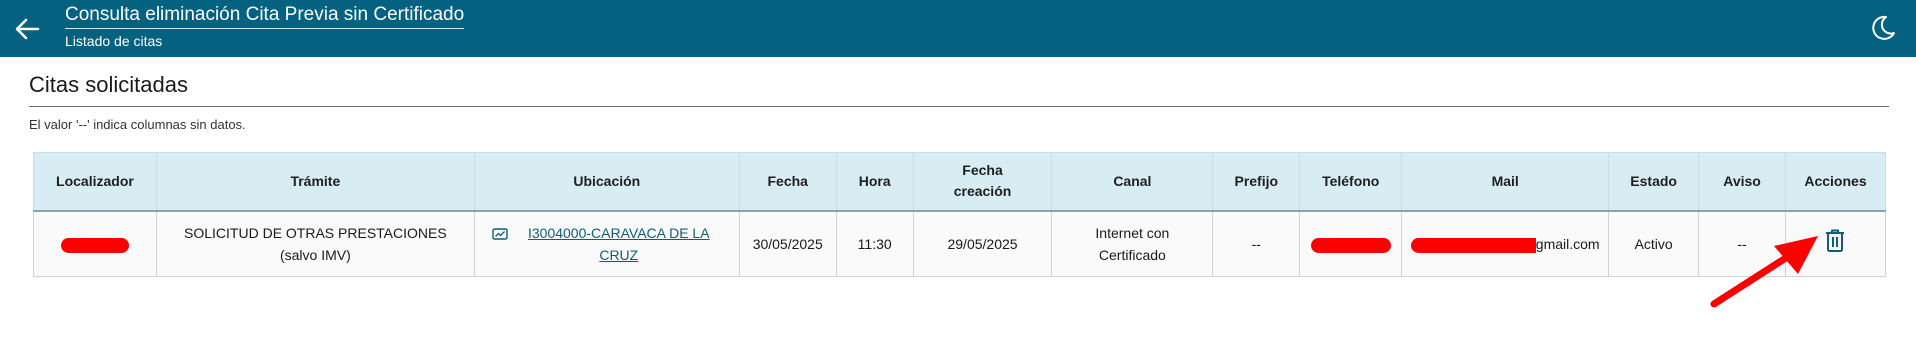 The height and width of the screenshot is (354, 1916). What do you see at coordinates (787, 243) in the screenshot?
I see `fecha-cell: 30/05/2025` at bounding box center [787, 243].